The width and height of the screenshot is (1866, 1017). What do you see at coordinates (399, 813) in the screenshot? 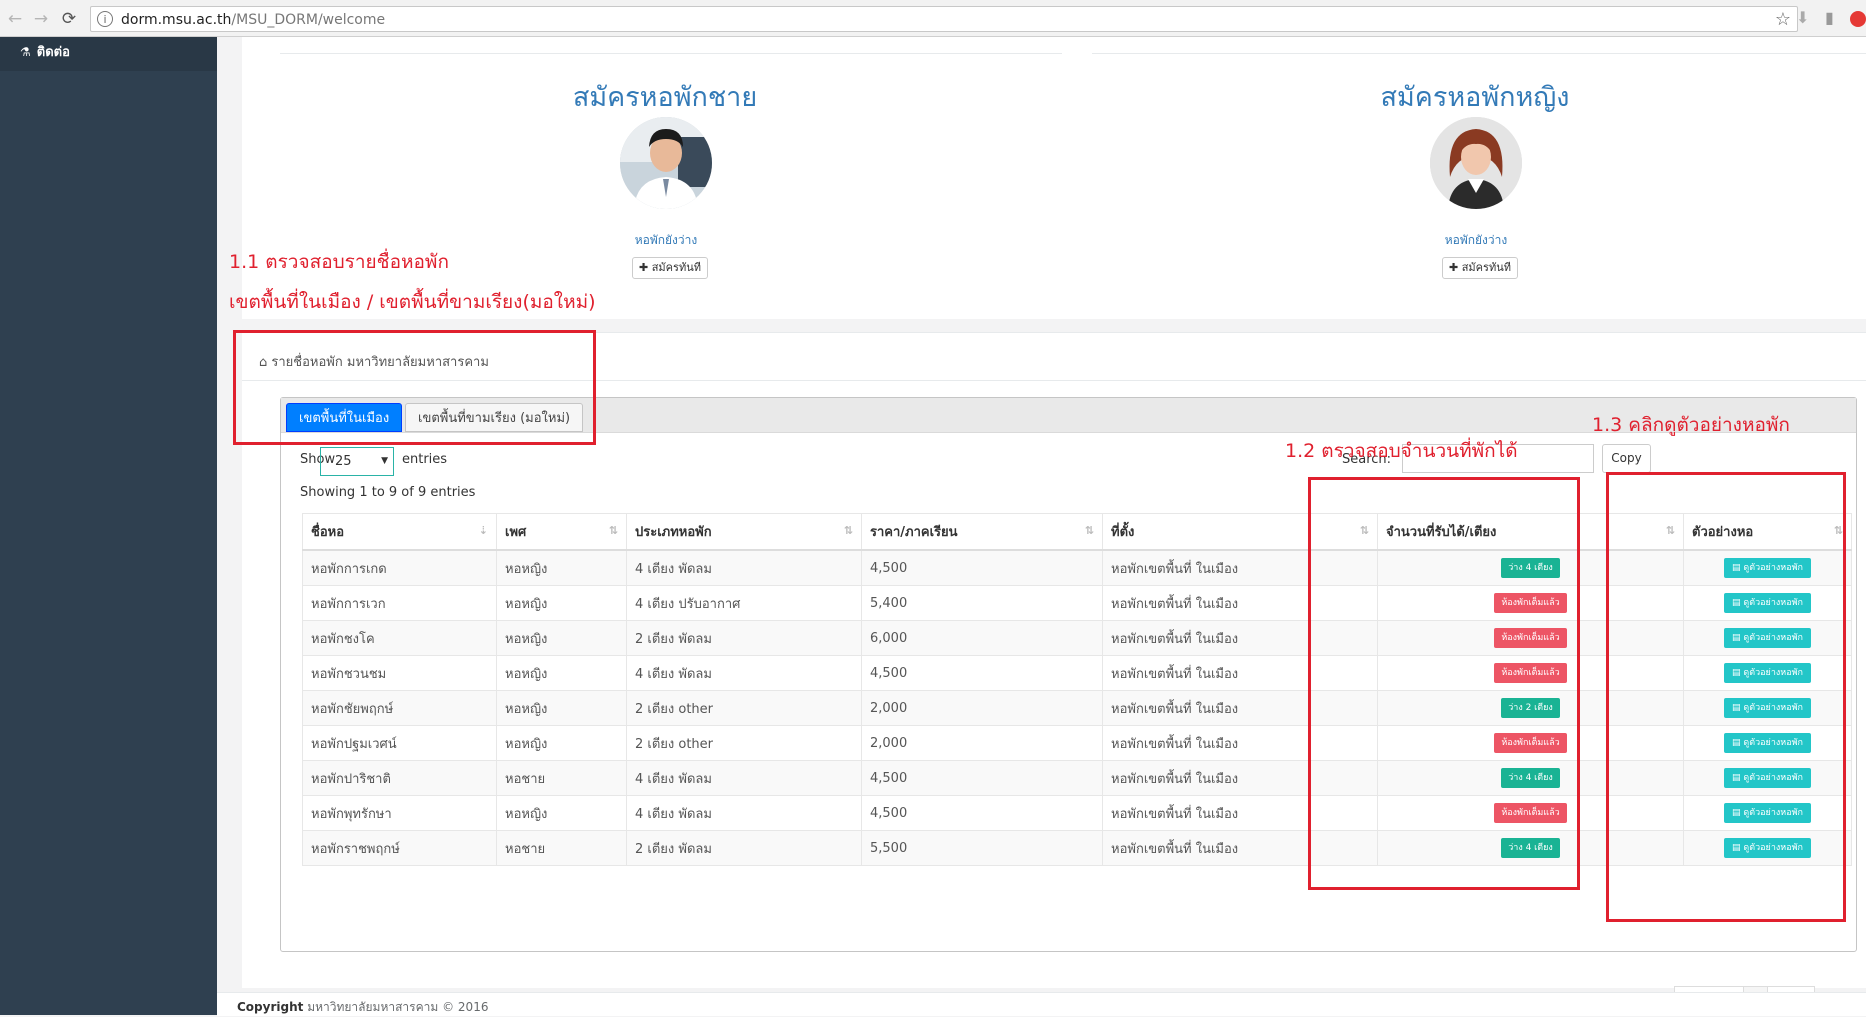
I see `cell-name: หอพักพุทรักษา` at bounding box center [399, 813].